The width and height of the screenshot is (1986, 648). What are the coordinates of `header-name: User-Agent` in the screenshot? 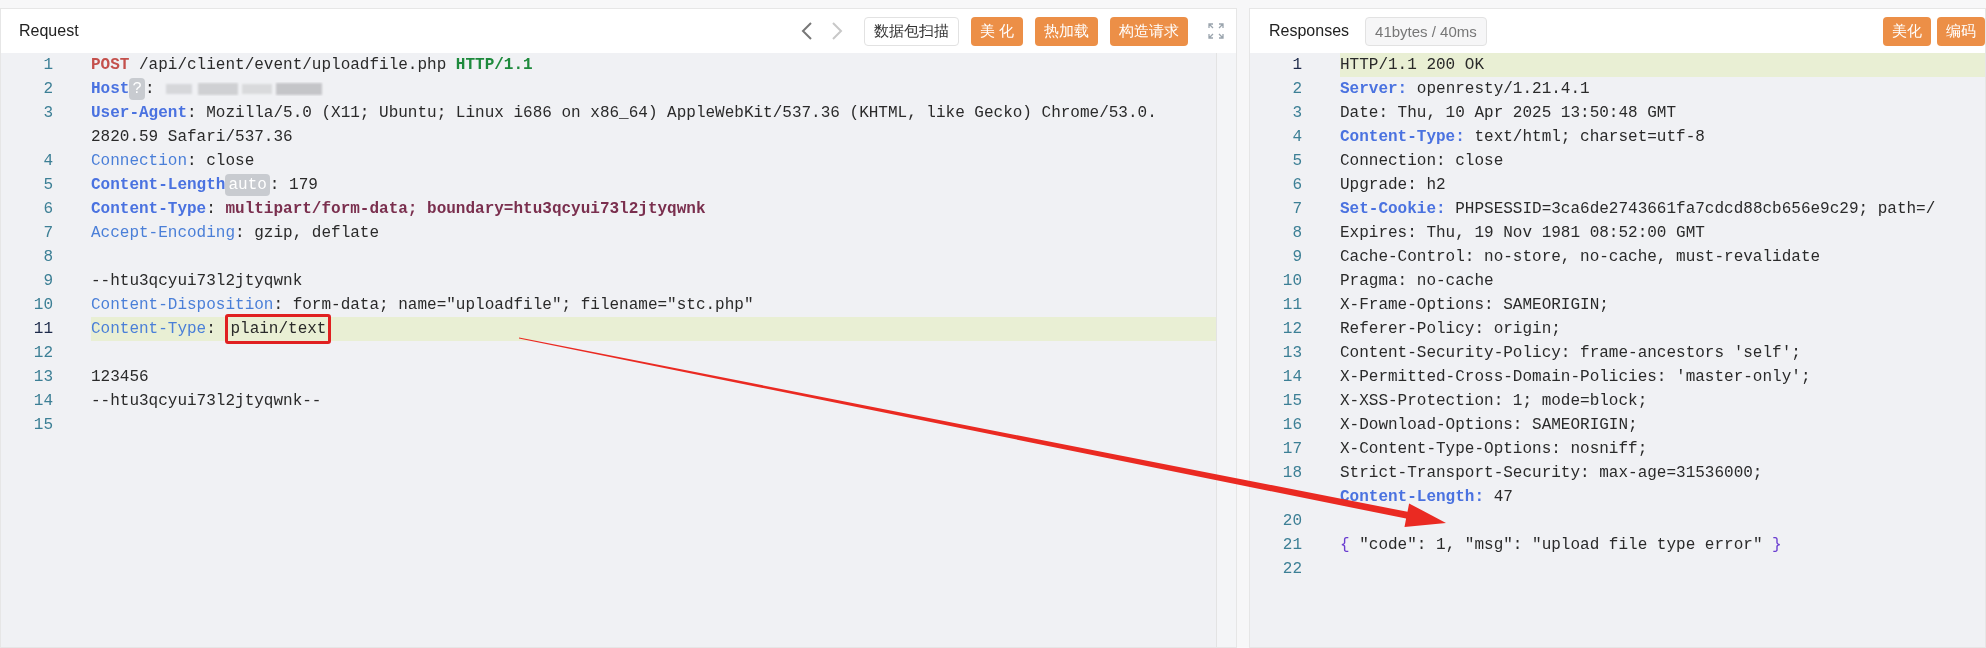 It's located at (139, 113).